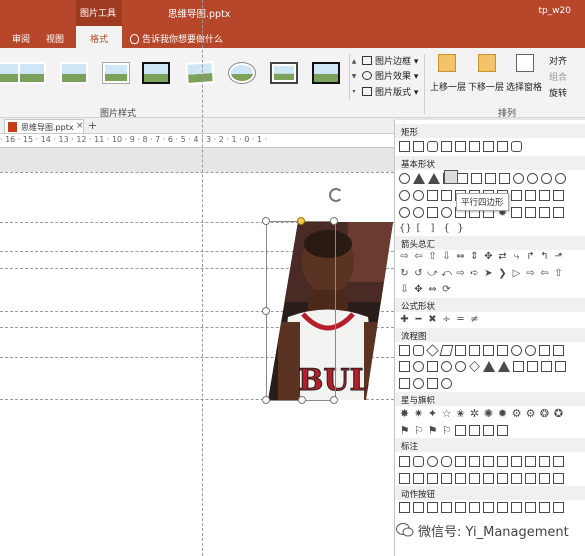 The height and width of the screenshot is (556, 585). I want to click on more-icon: ▾, so click(354, 91).